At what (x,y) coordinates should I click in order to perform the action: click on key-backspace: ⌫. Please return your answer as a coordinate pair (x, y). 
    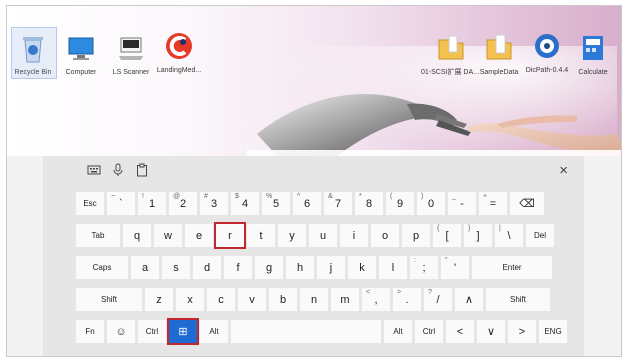
    Looking at the image, I should click on (527, 203).